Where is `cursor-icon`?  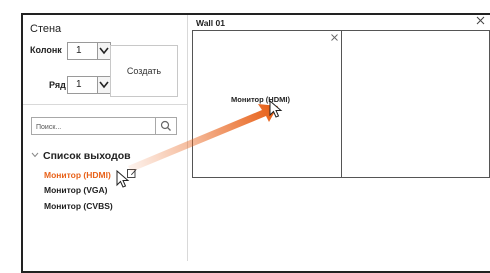 cursor-icon is located at coordinates (123, 178).